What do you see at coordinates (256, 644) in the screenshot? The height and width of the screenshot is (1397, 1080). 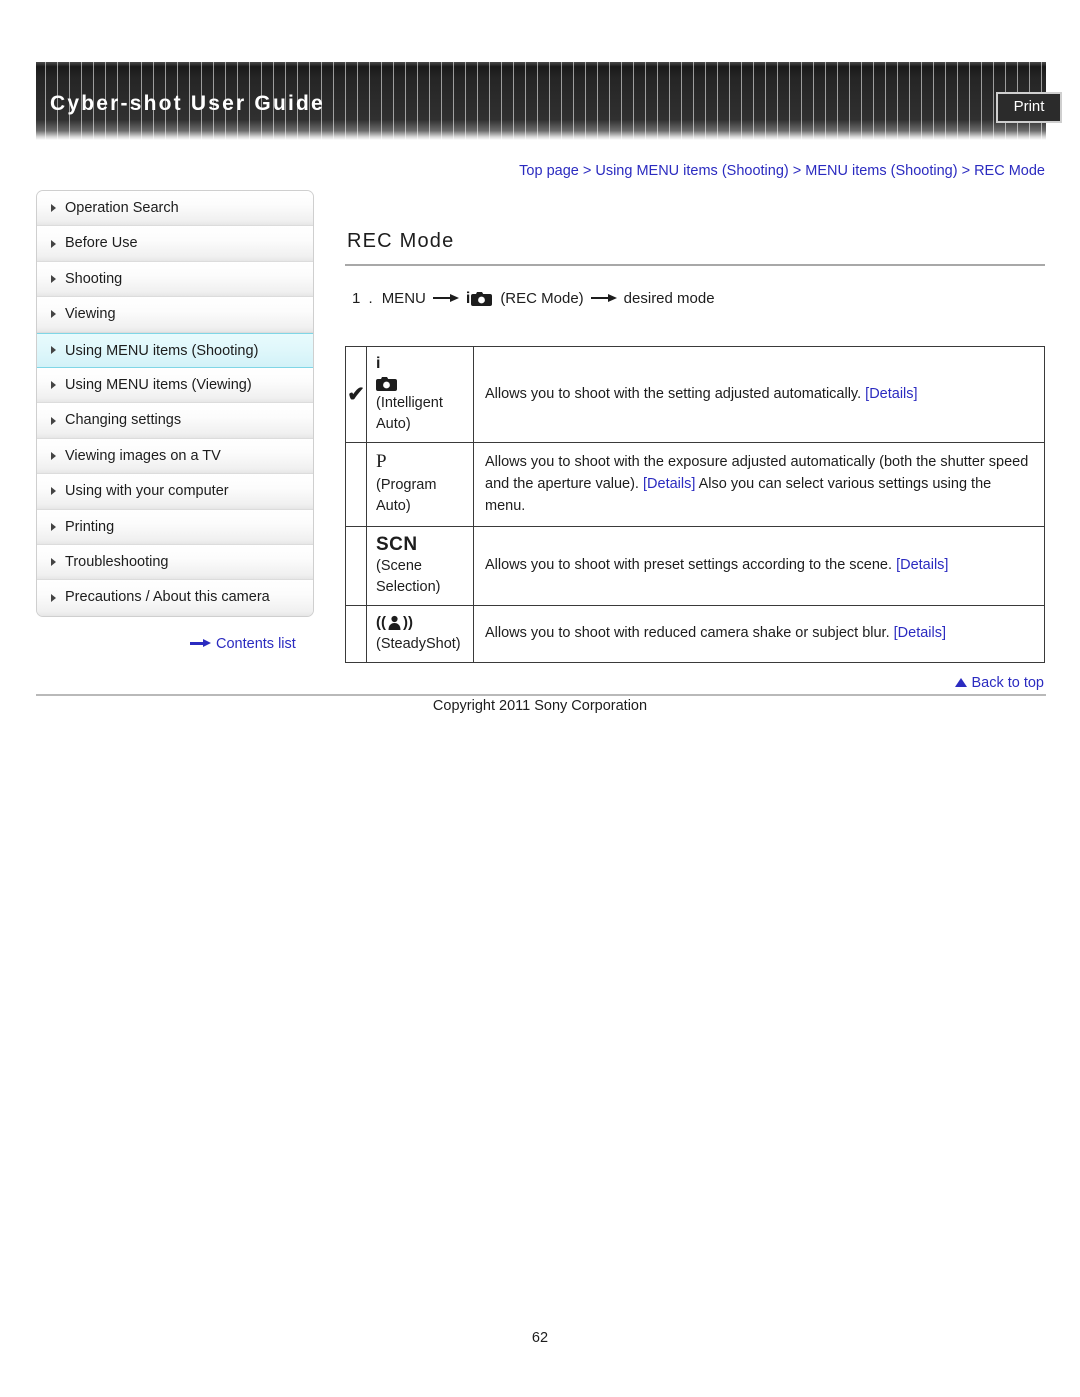 I see `contents-list-label: Contents list` at bounding box center [256, 644].